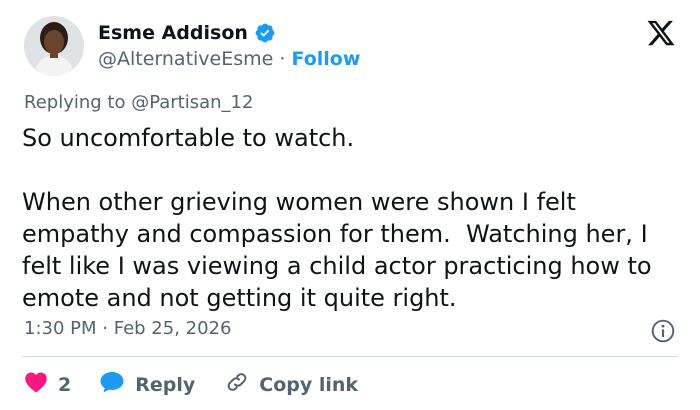  What do you see at coordinates (192, 102) in the screenshot?
I see `reply-mention-link: @Partisan_12` at bounding box center [192, 102].